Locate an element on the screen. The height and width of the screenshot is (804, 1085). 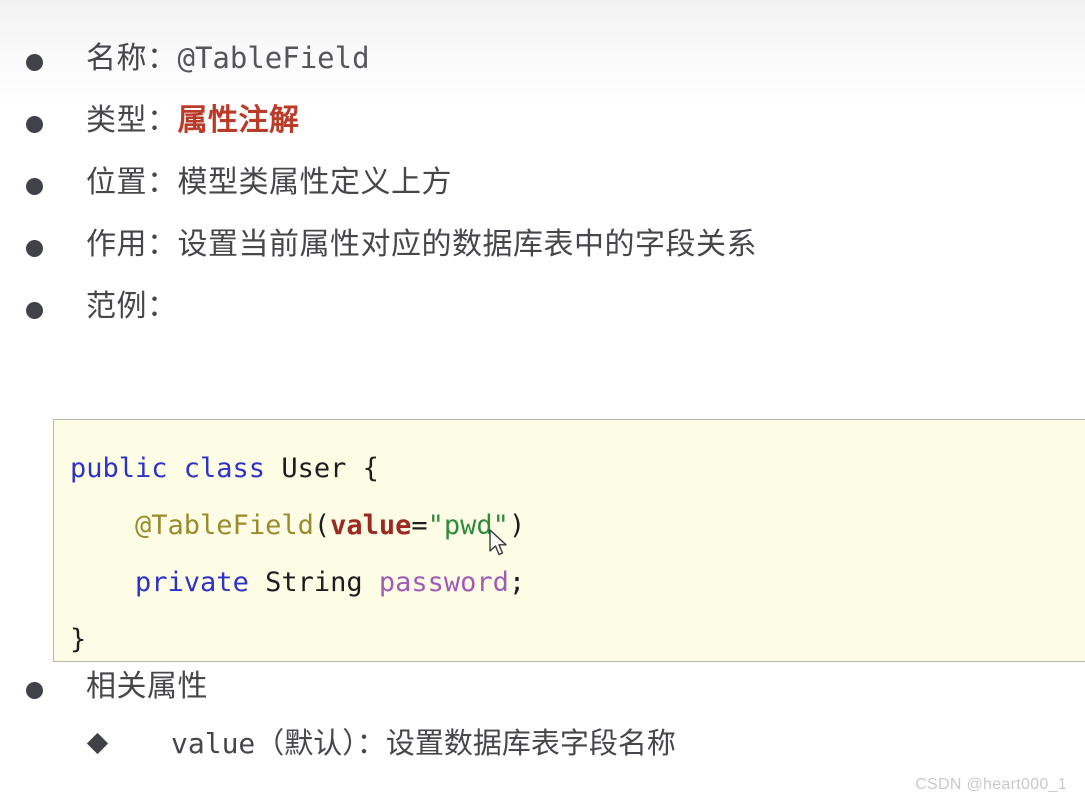
code-line: public class User { is located at coordinates (577, 468).